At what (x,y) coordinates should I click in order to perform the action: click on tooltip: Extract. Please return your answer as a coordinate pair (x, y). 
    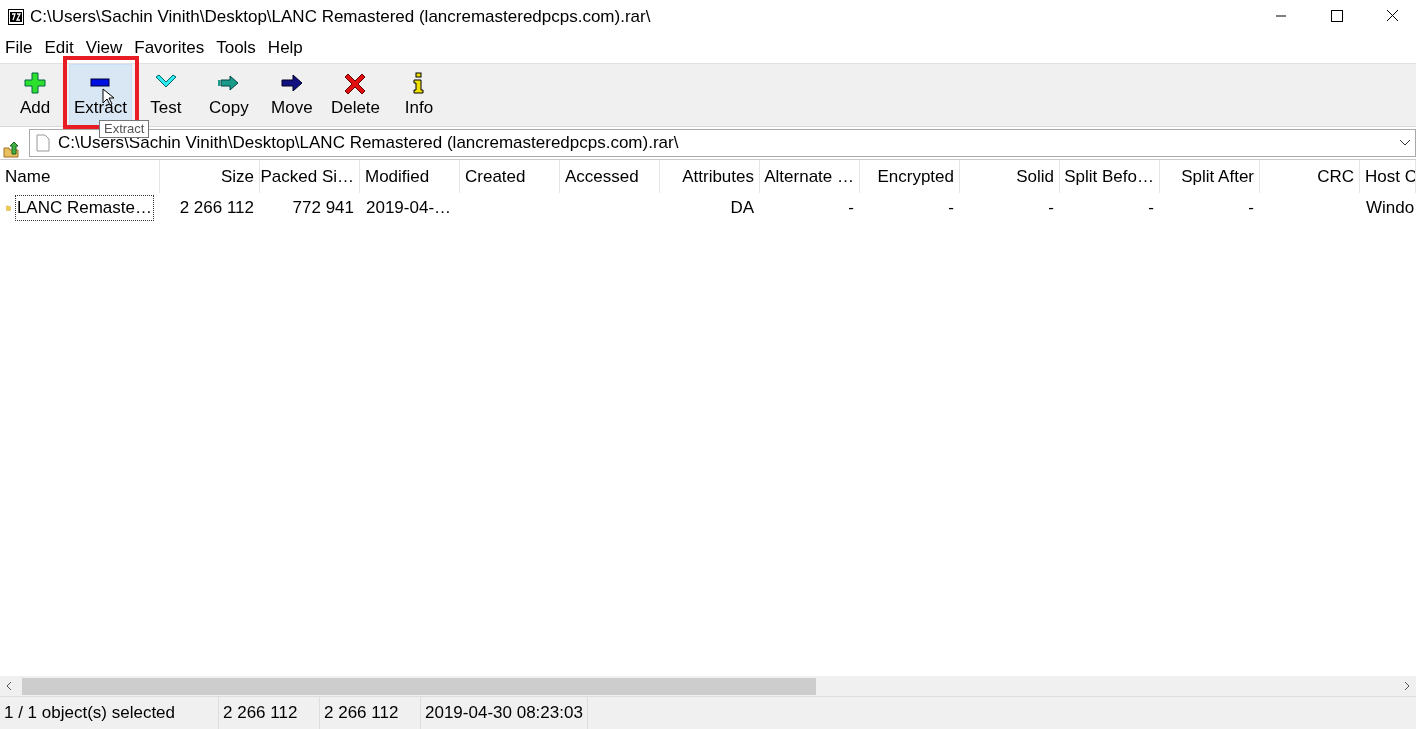
    Looking at the image, I should click on (124, 129).